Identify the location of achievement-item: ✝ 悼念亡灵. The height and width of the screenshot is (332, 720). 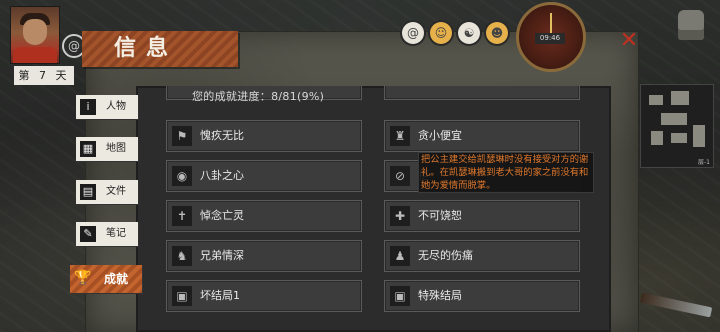
(264, 216).